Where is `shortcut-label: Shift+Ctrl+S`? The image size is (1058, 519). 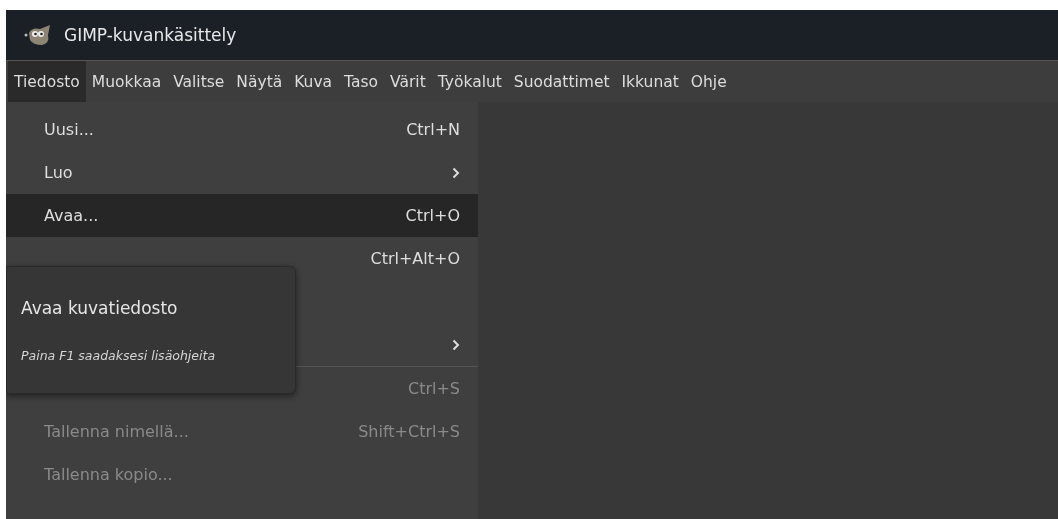 shortcut-label: Shift+Ctrl+S is located at coordinates (409, 431).